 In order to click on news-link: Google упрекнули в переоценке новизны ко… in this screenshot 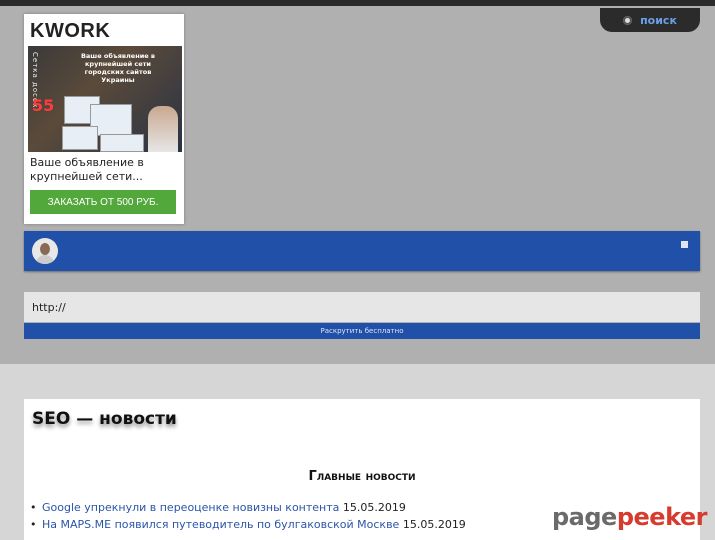, I will do `click(190, 507)`.